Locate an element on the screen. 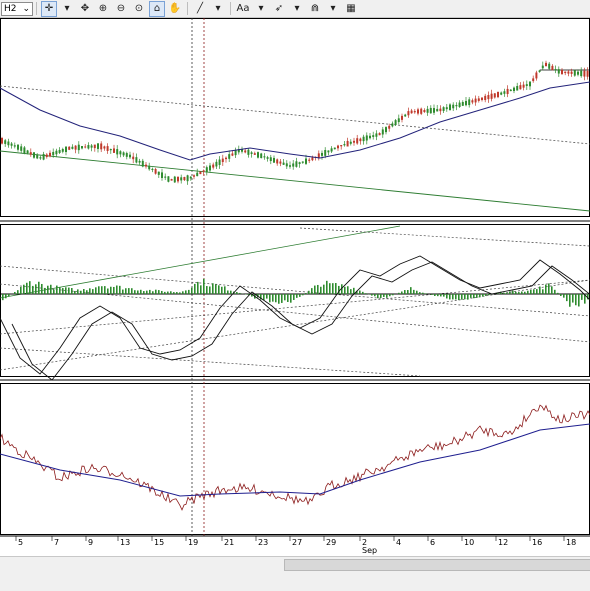 The width and height of the screenshot is (590, 591). scrollbar-thumb is located at coordinates (437, 565).